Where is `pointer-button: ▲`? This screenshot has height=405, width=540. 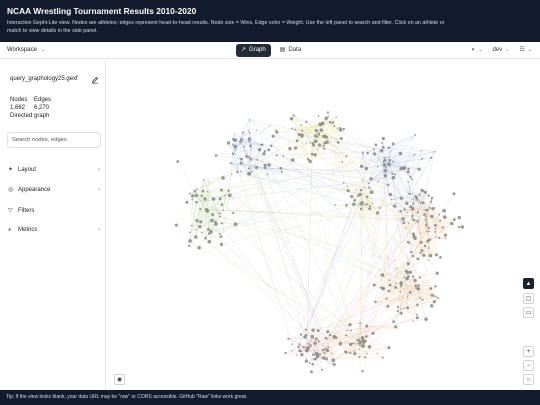
pointer-button: ▲ is located at coordinates (528, 283).